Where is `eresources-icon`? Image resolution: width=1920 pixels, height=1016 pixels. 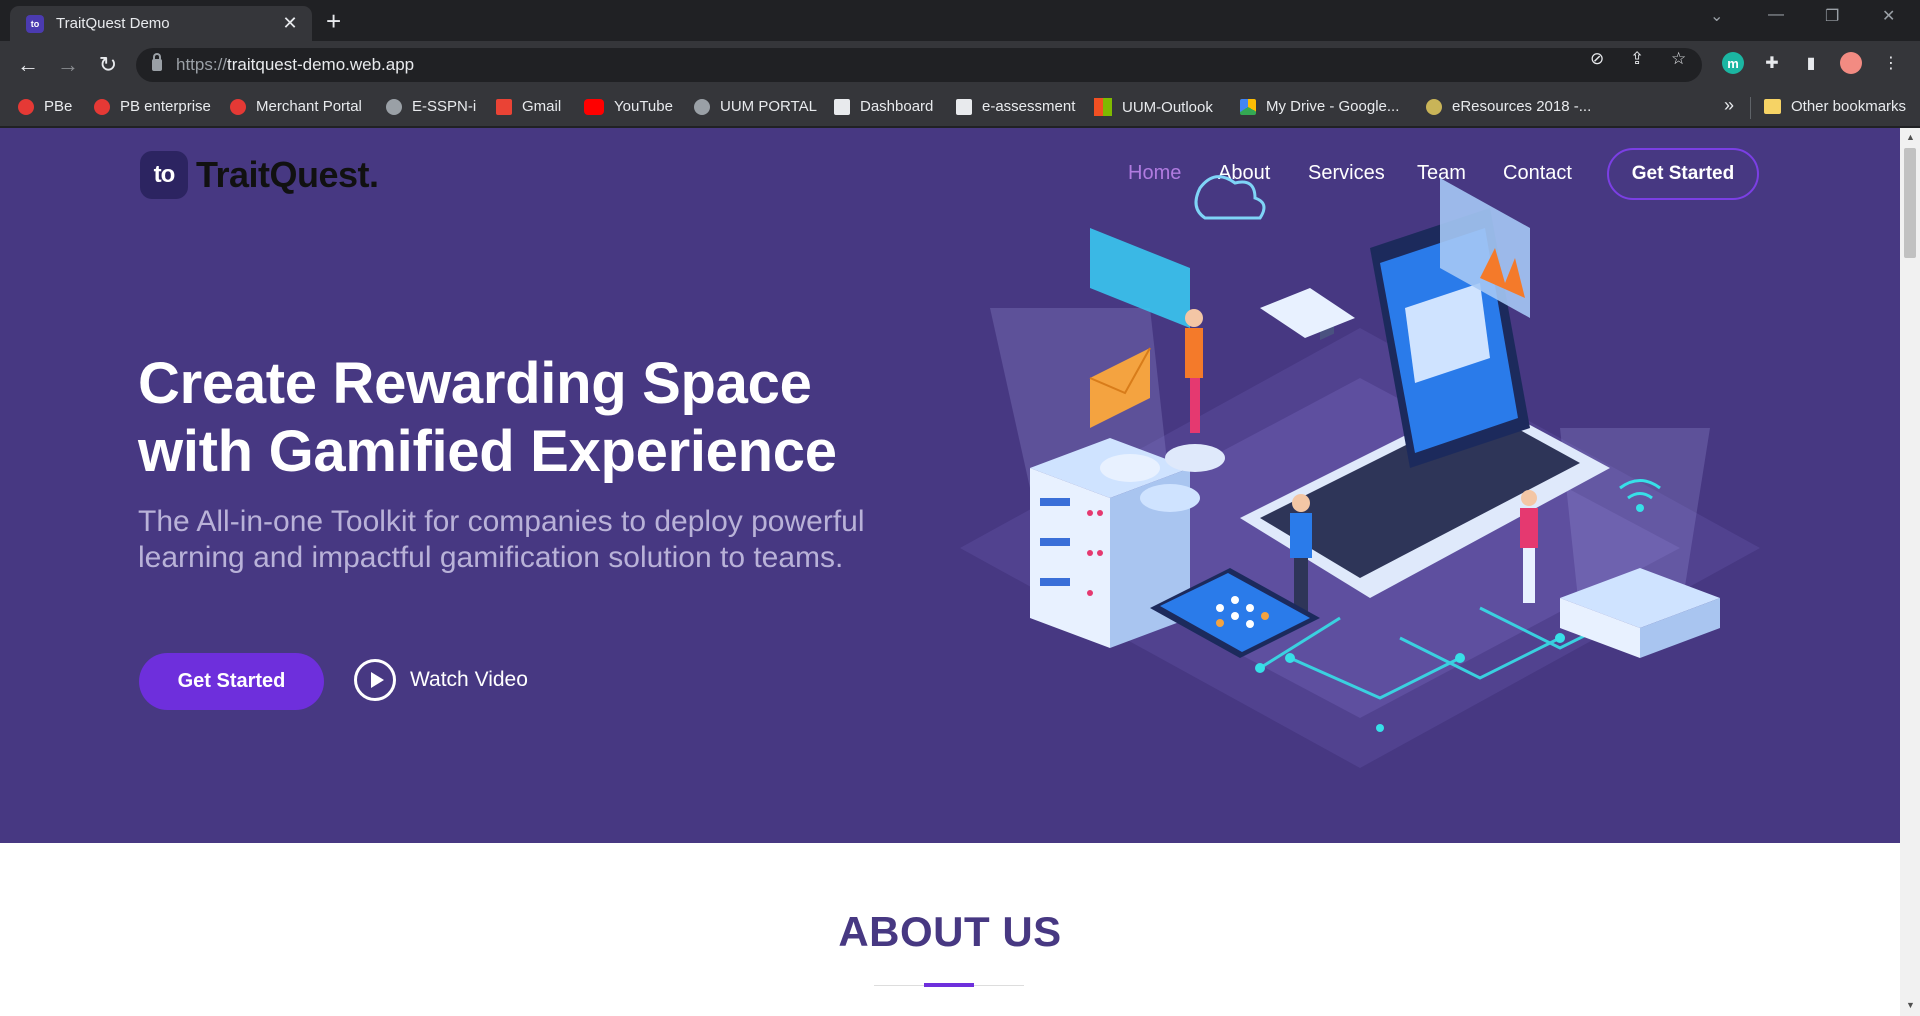
eresources-icon is located at coordinates (1434, 106).